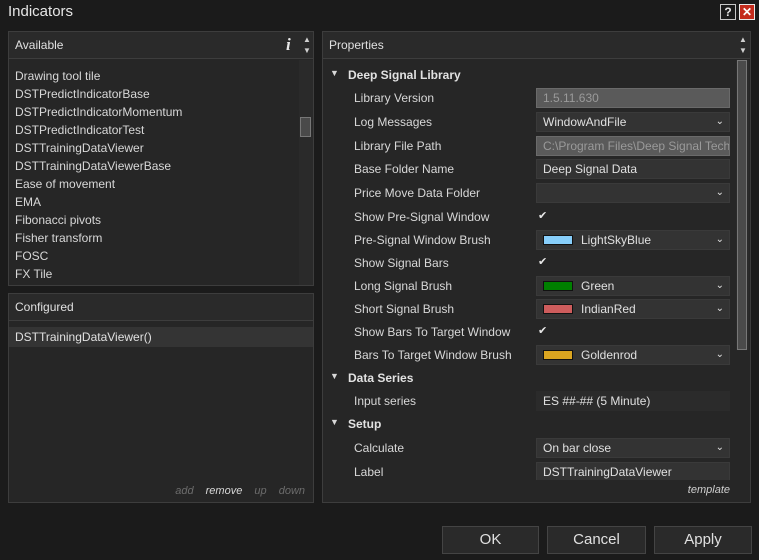 This screenshot has width=759, height=560. What do you see at coordinates (356, 45) in the screenshot?
I see `properties-title: Properties` at bounding box center [356, 45].